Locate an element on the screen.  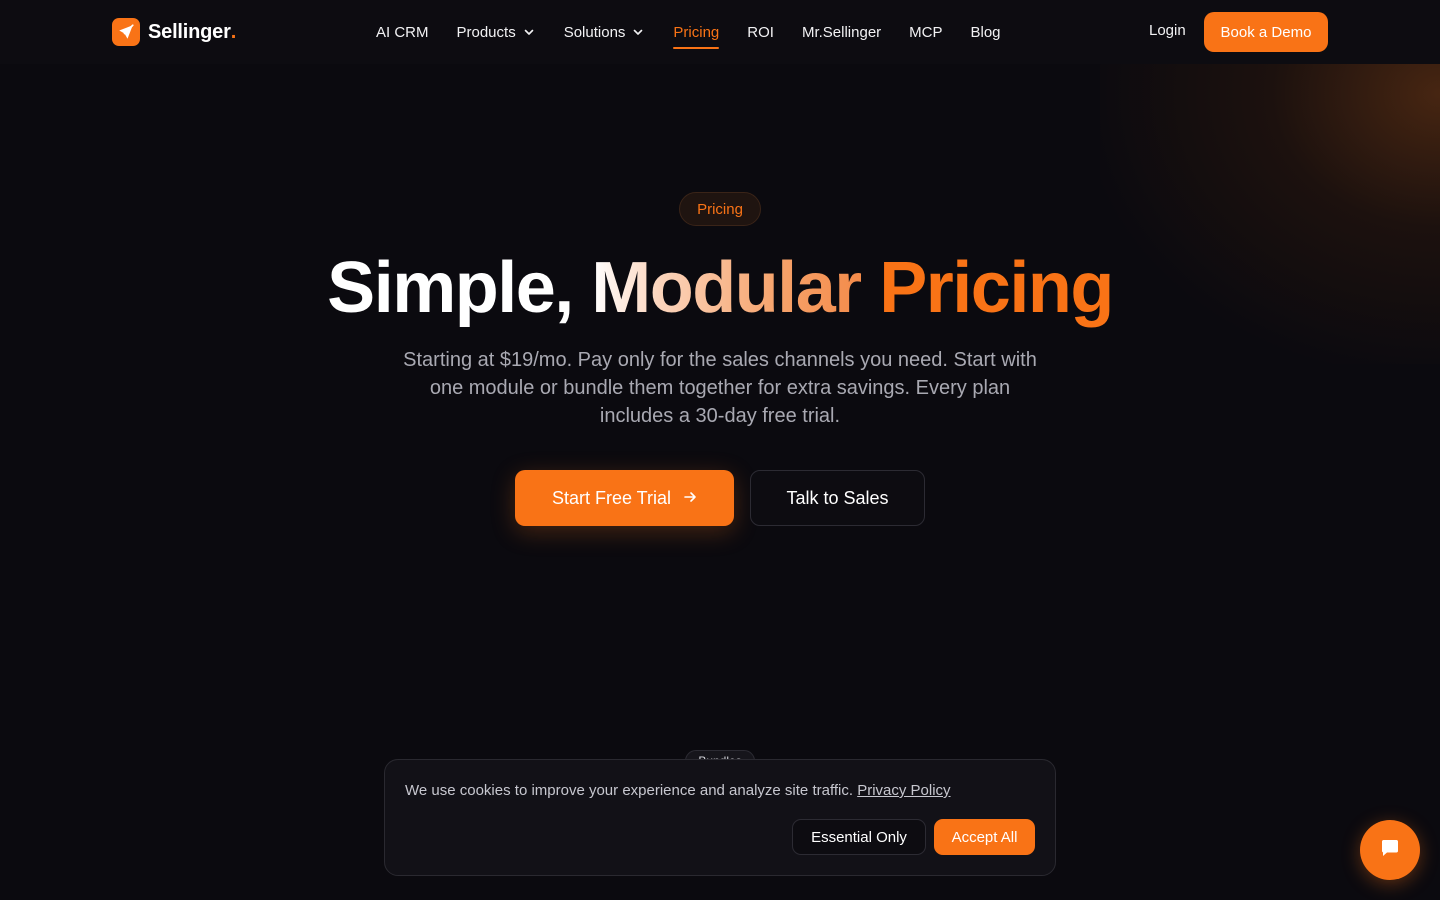
nav-item-mcp: MCP is located at coordinates (925, 32).